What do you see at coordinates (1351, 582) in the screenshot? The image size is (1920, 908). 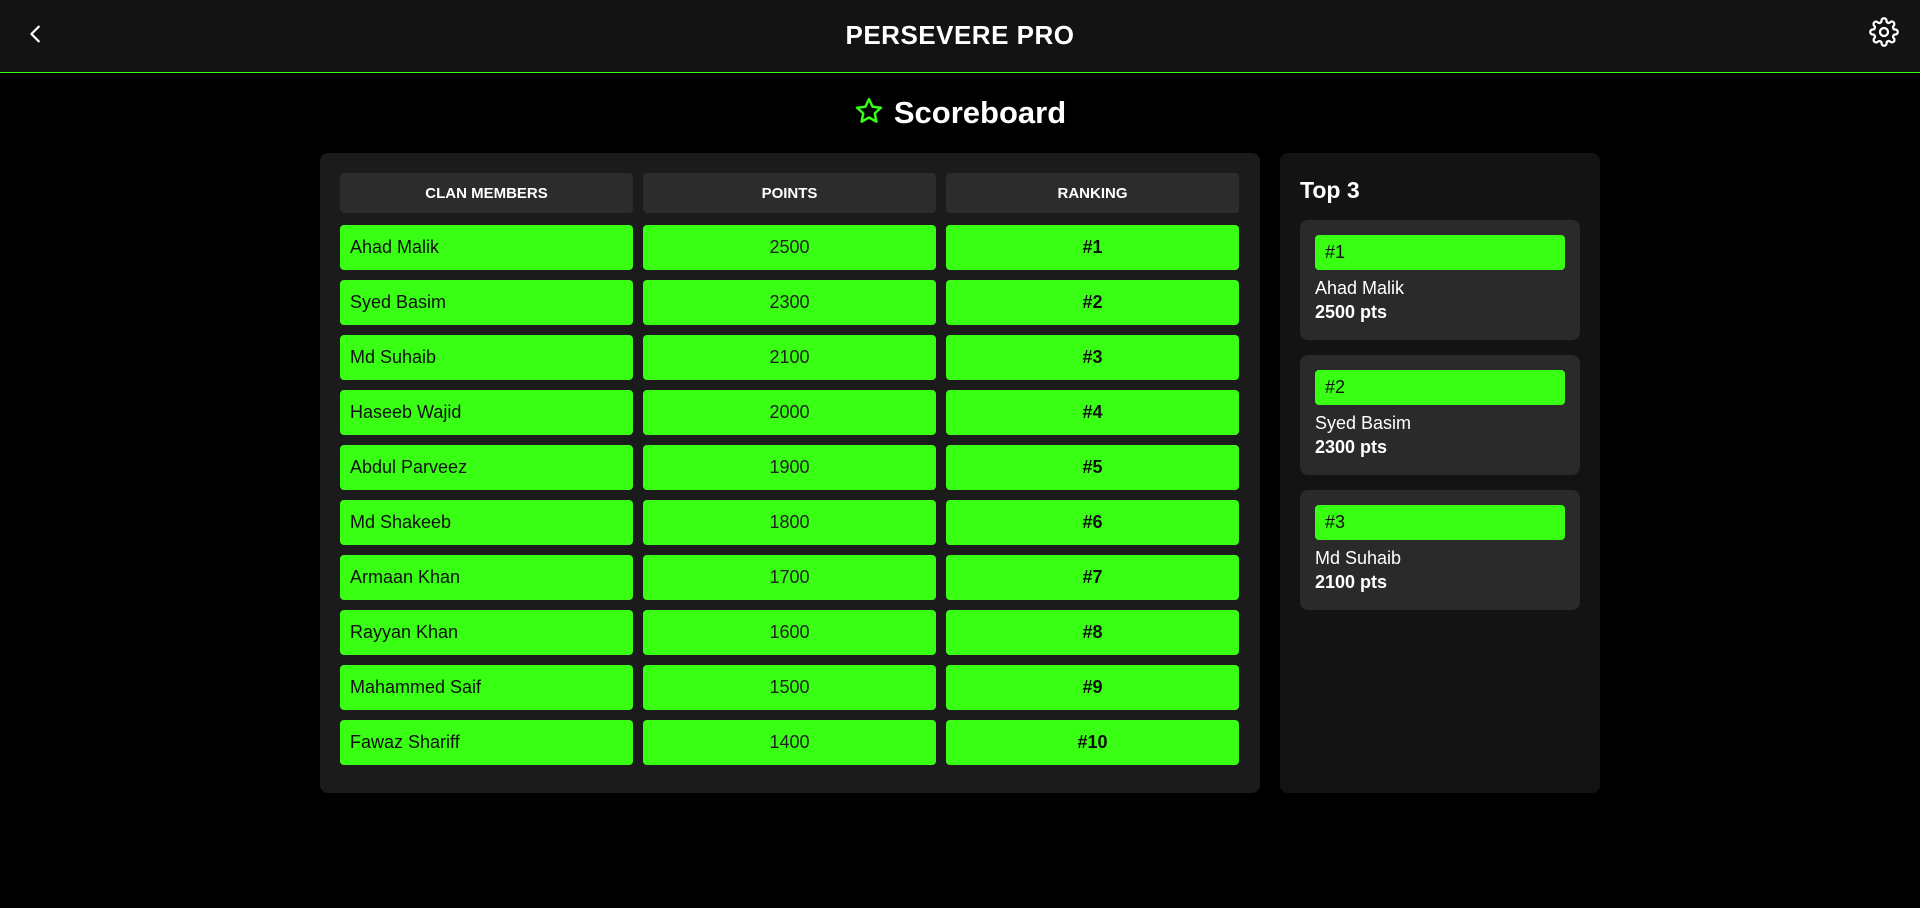 I see `top3-member-points: 2100 pts` at bounding box center [1351, 582].